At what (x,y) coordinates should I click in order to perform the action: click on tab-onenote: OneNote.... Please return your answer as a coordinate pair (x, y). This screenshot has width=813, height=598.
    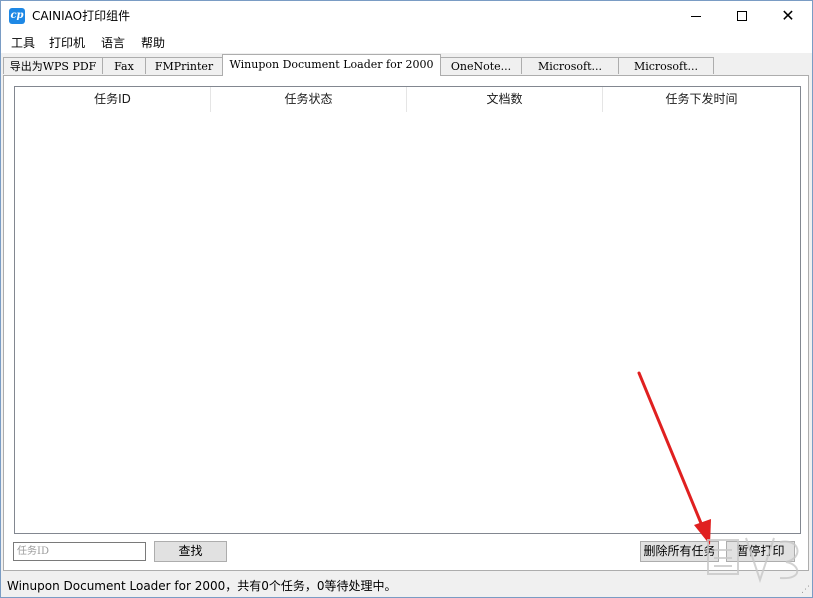
    Looking at the image, I should click on (481, 65).